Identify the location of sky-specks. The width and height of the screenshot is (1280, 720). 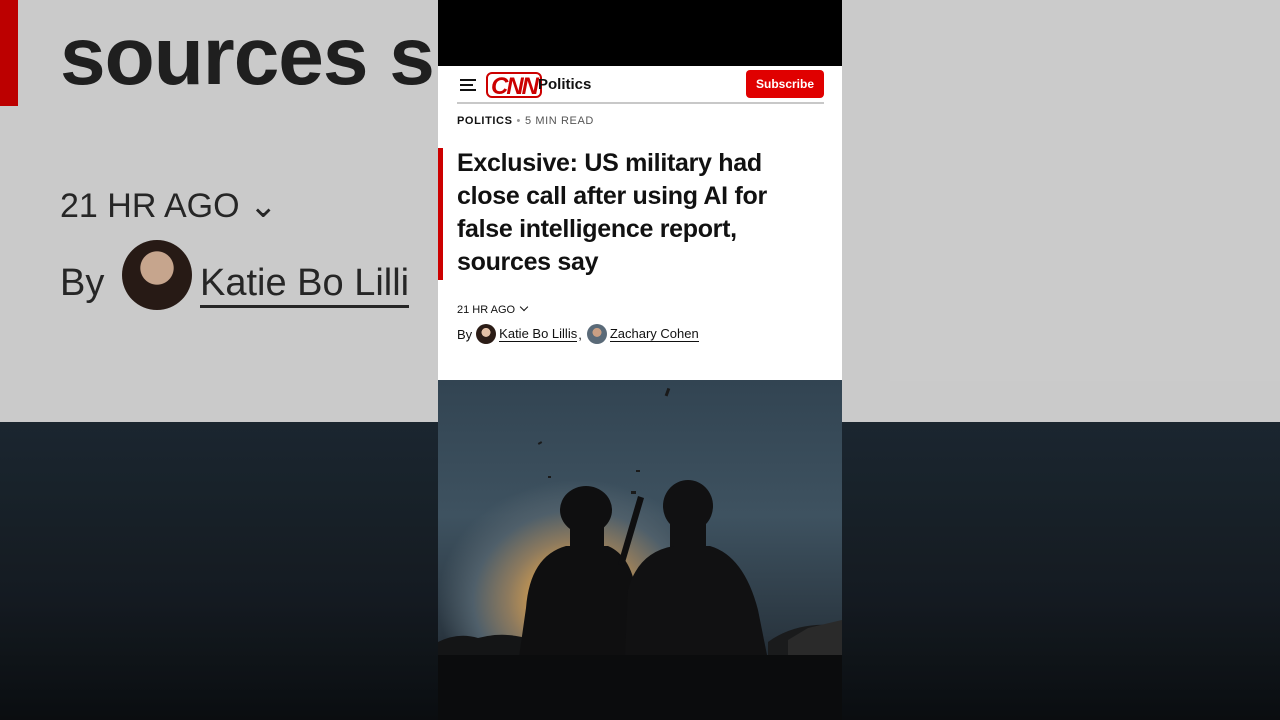
(604, 440).